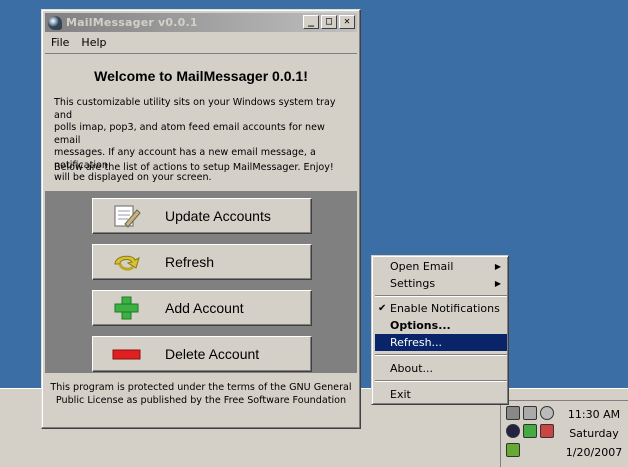  What do you see at coordinates (547, 413) in the screenshot?
I see `disc-icon` at bounding box center [547, 413].